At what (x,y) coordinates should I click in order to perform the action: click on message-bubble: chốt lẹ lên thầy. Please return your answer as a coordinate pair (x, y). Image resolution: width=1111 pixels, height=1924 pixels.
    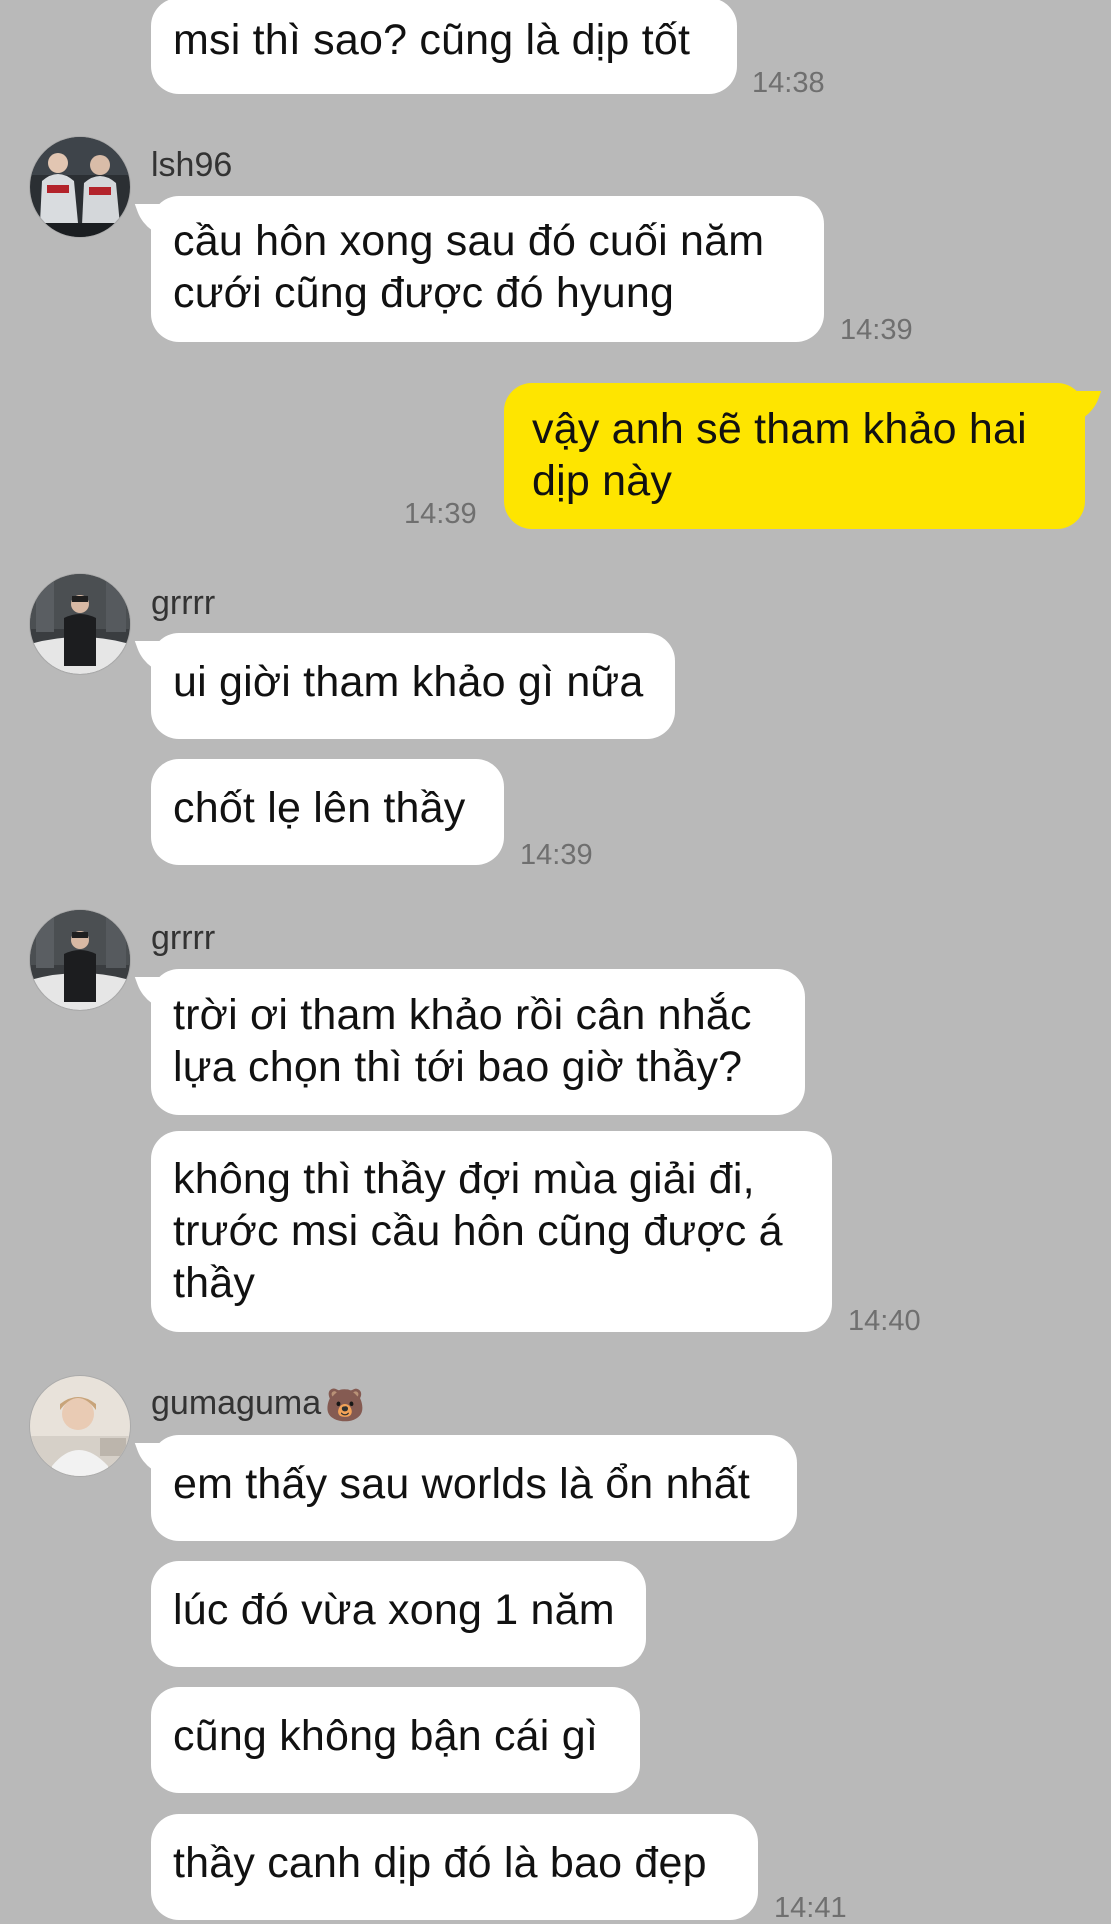
    Looking at the image, I should click on (327, 812).